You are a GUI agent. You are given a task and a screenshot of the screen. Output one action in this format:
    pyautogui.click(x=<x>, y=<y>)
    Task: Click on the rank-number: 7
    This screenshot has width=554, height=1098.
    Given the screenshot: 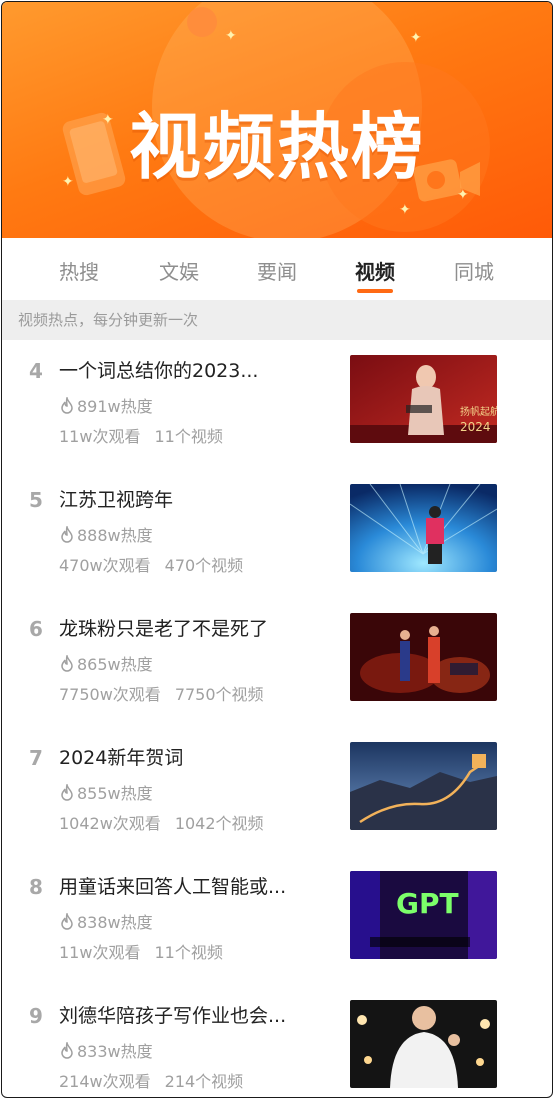 What is the action you would take?
    pyautogui.click(x=36, y=758)
    